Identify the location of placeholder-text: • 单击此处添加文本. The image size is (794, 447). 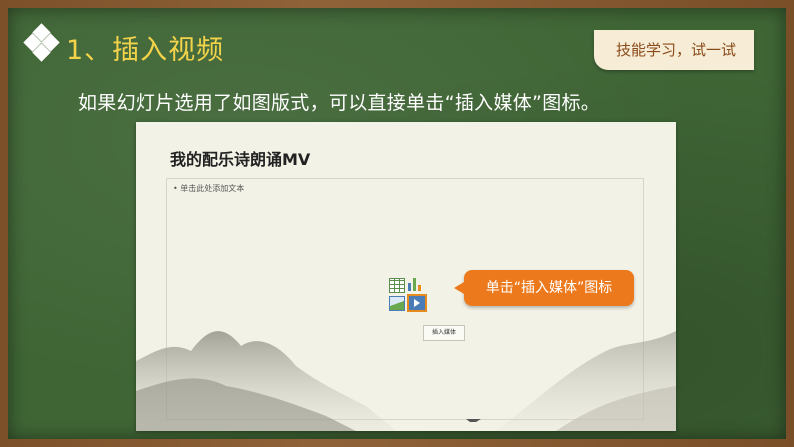
(209, 188).